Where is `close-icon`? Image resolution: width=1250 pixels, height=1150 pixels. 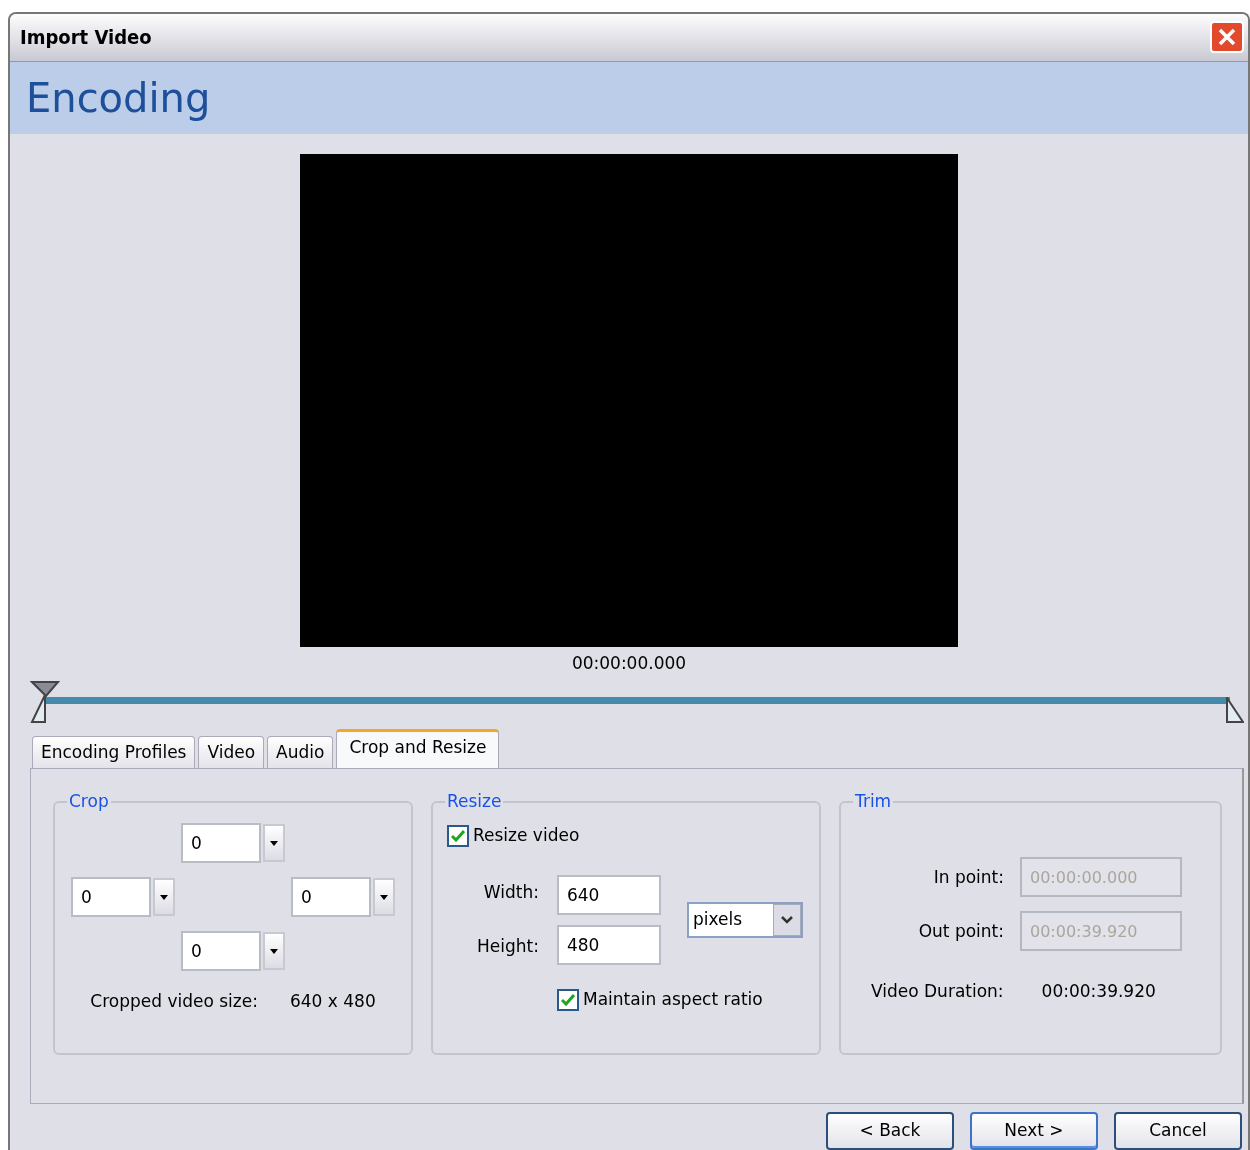 close-icon is located at coordinates (1227, 37).